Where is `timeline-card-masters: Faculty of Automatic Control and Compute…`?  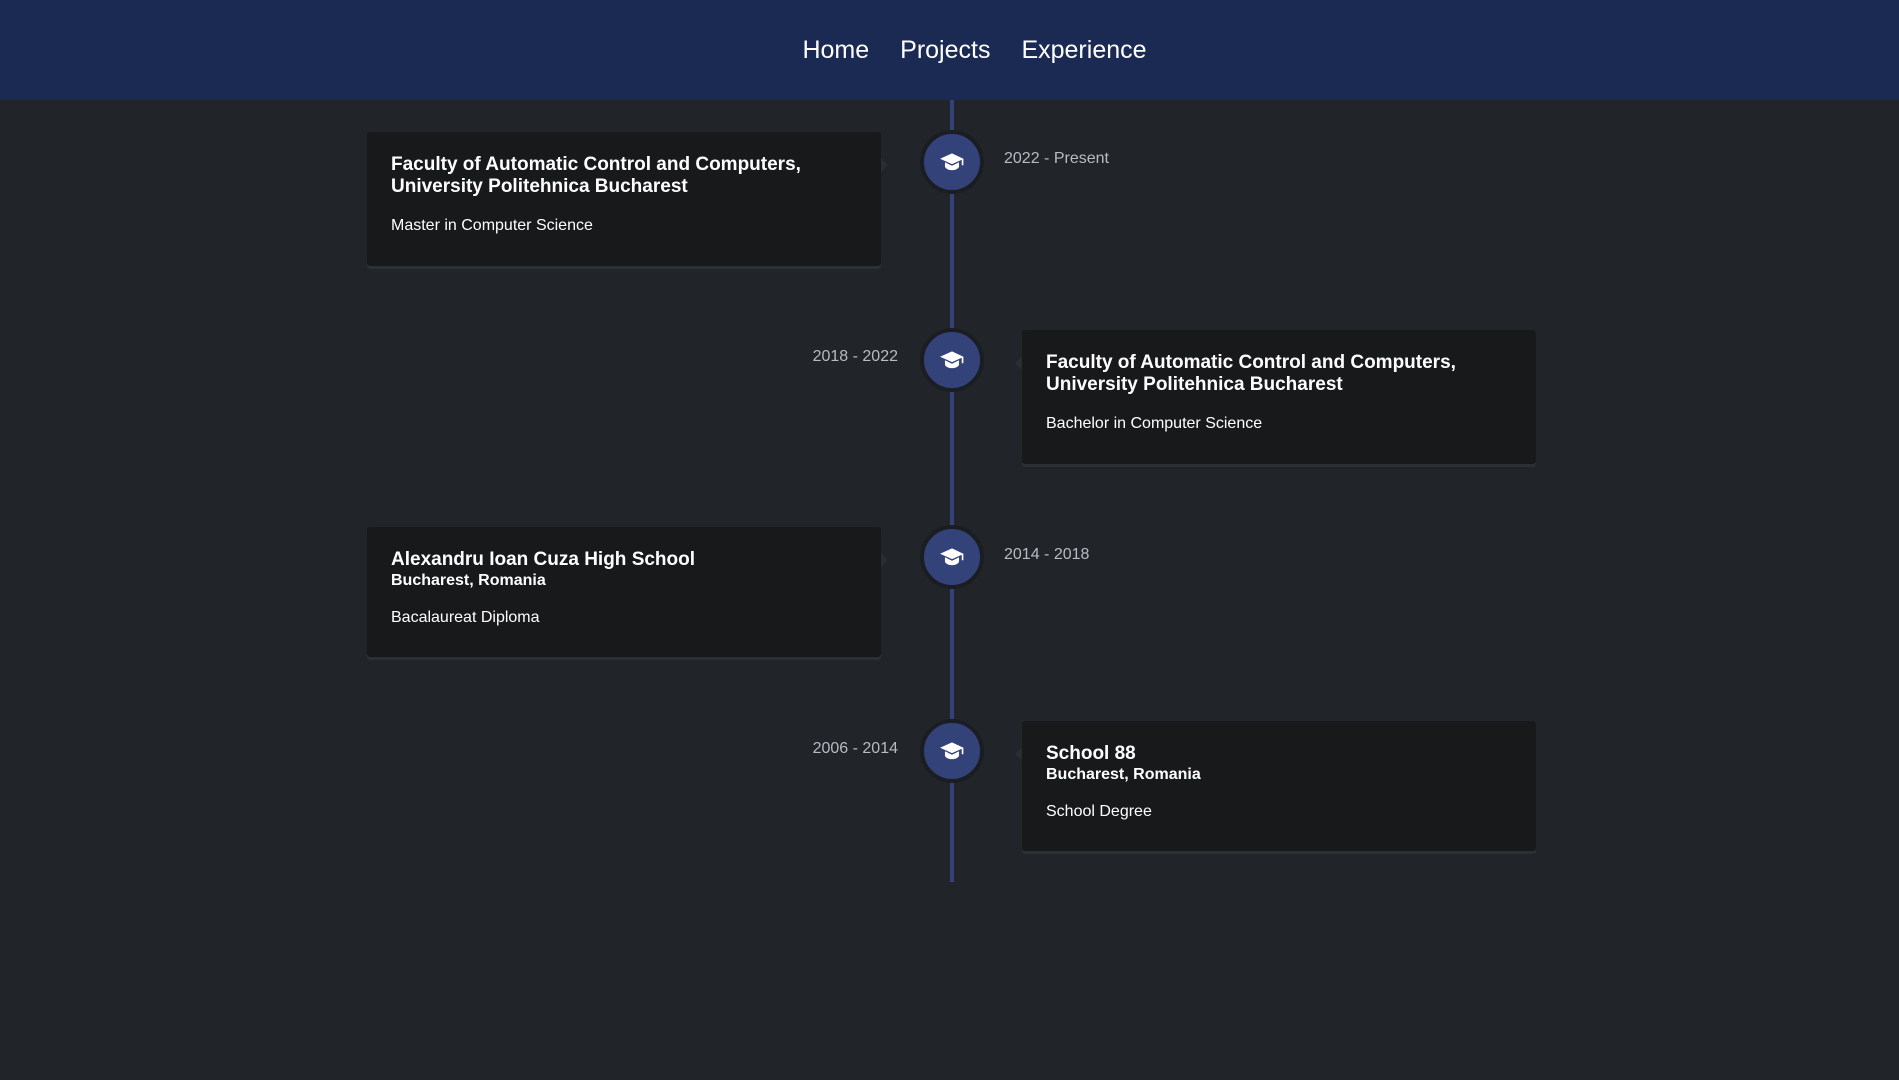 timeline-card-masters: Faculty of Automatic Control and Compute… is located at coordinates (627, 199).